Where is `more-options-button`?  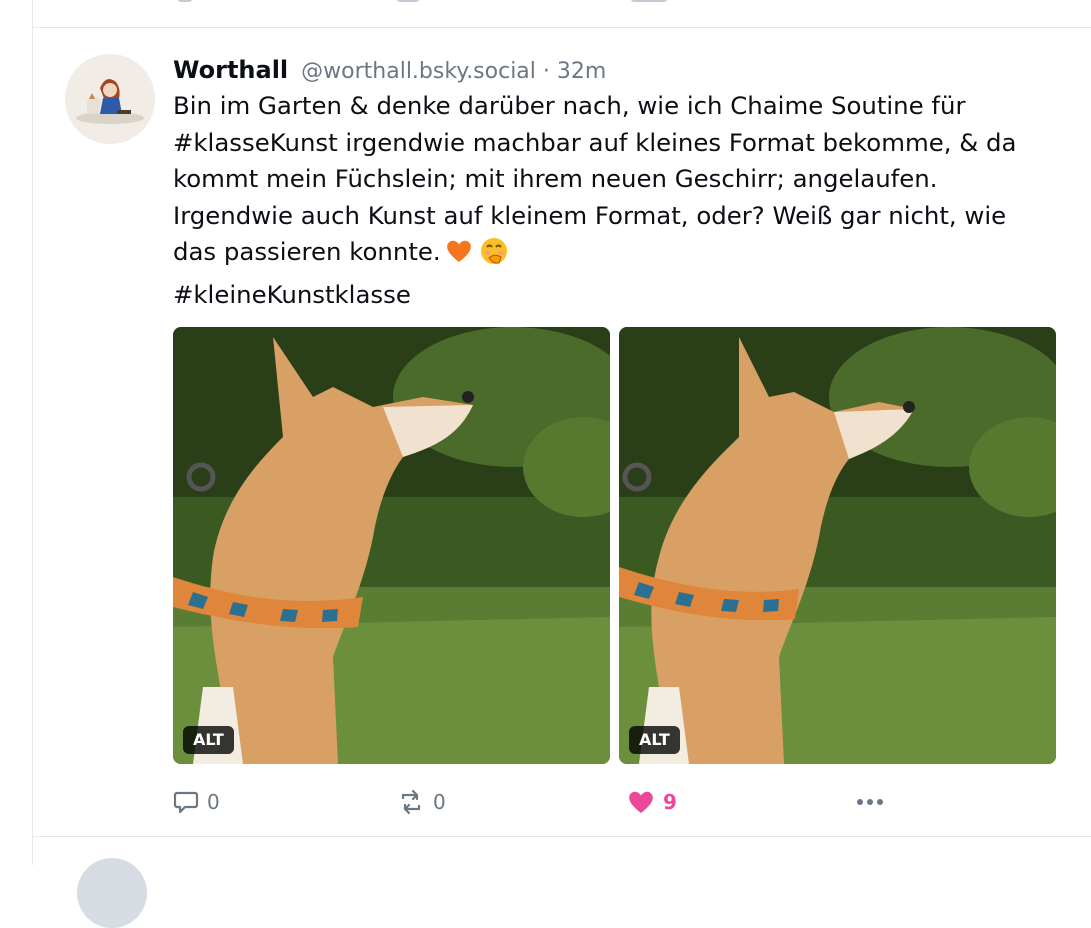 more-options-button is located at coordinates (870, 802).